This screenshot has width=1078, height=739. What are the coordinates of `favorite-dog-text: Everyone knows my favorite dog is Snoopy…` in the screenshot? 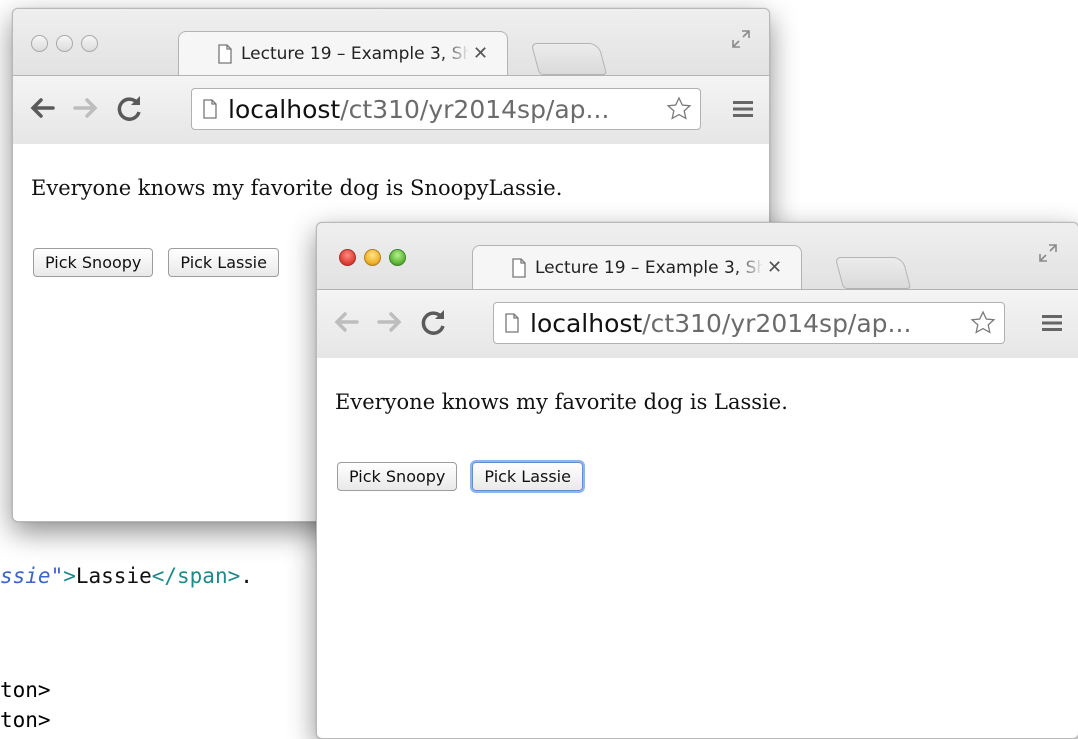 It's located at (297, 188).